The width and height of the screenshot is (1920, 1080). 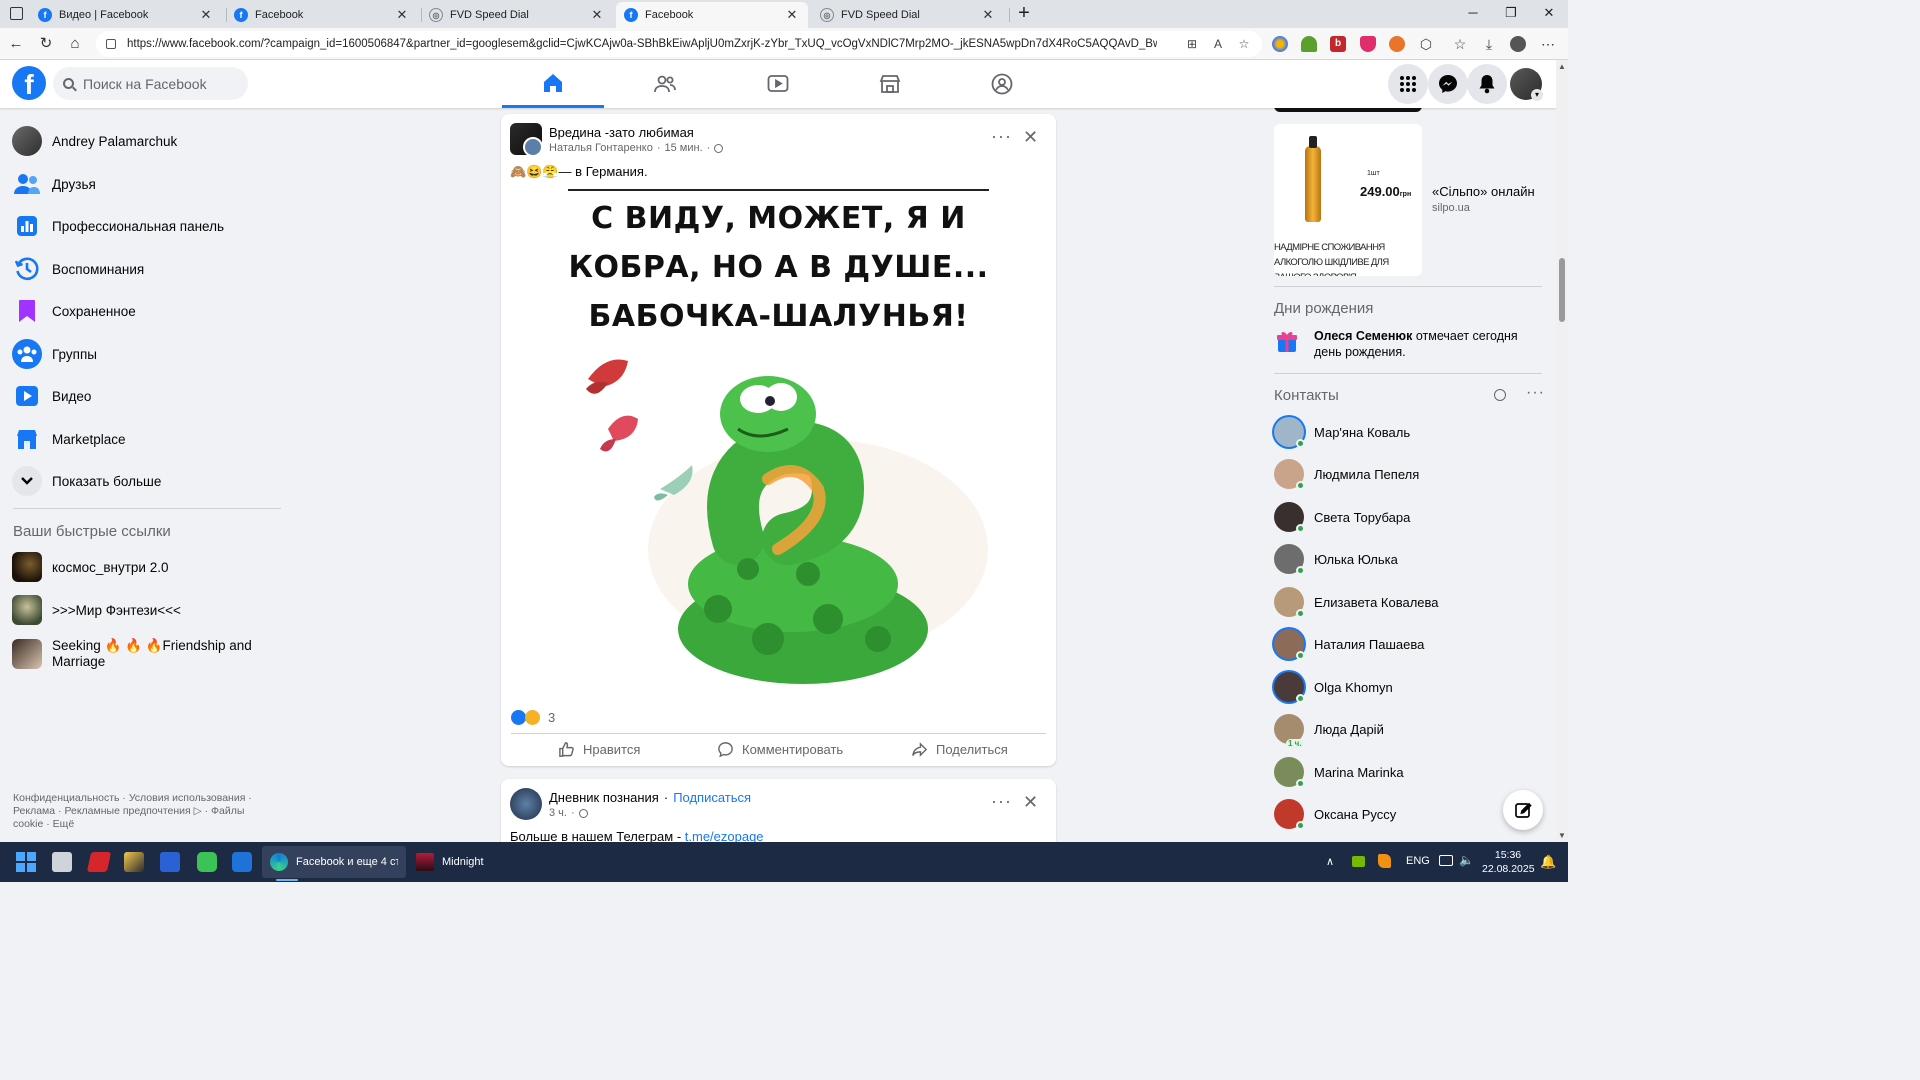 I want to click on notification-bell-icon: 🔔, so click(x=1548, y=862).